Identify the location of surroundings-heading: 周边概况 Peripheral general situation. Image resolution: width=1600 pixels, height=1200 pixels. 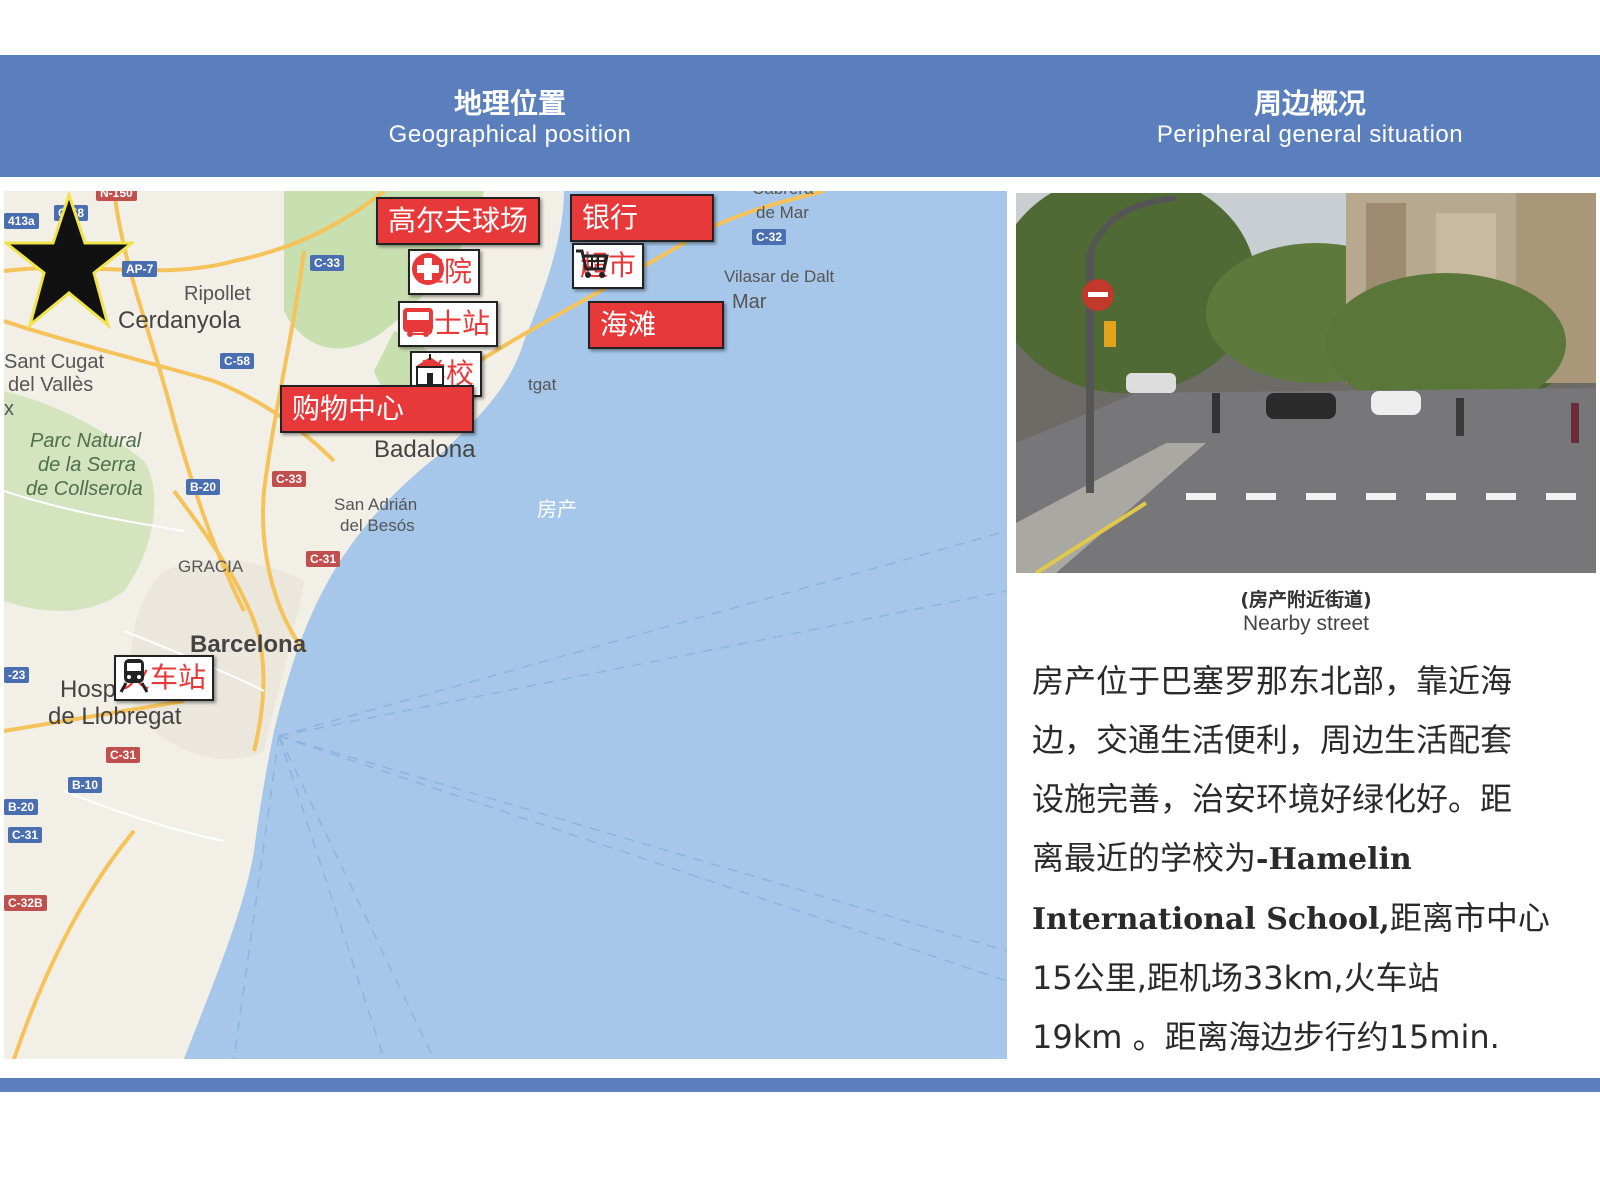
(1310, 118).